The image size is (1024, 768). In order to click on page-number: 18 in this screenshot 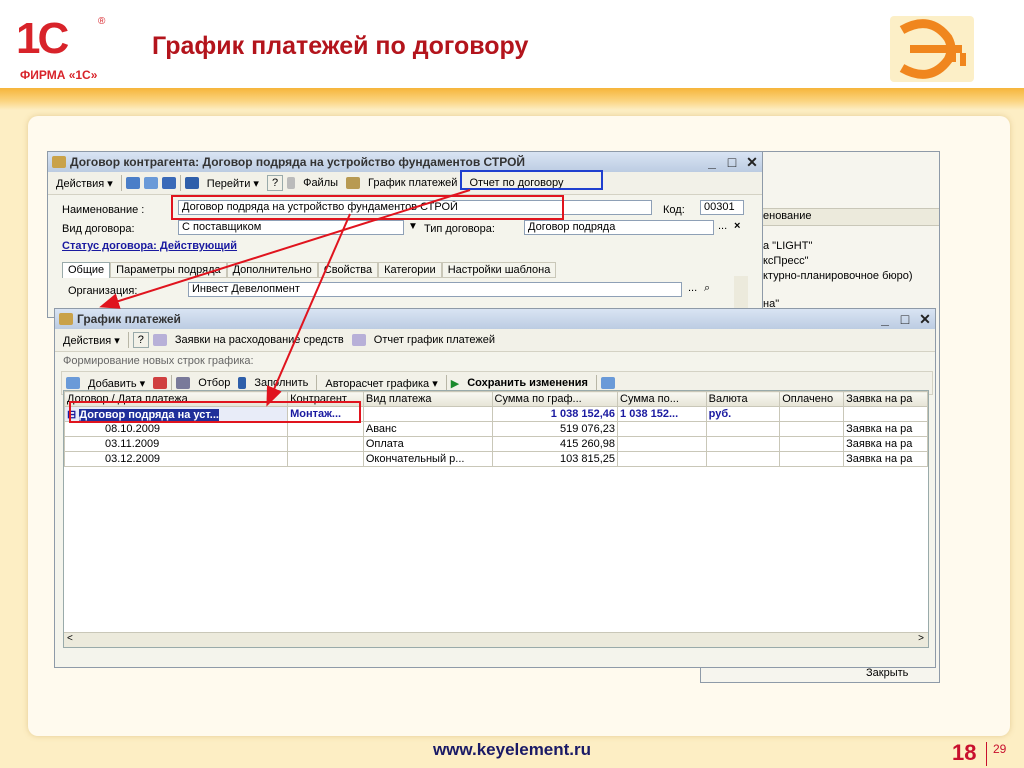, I will do `click(964, 752)`.